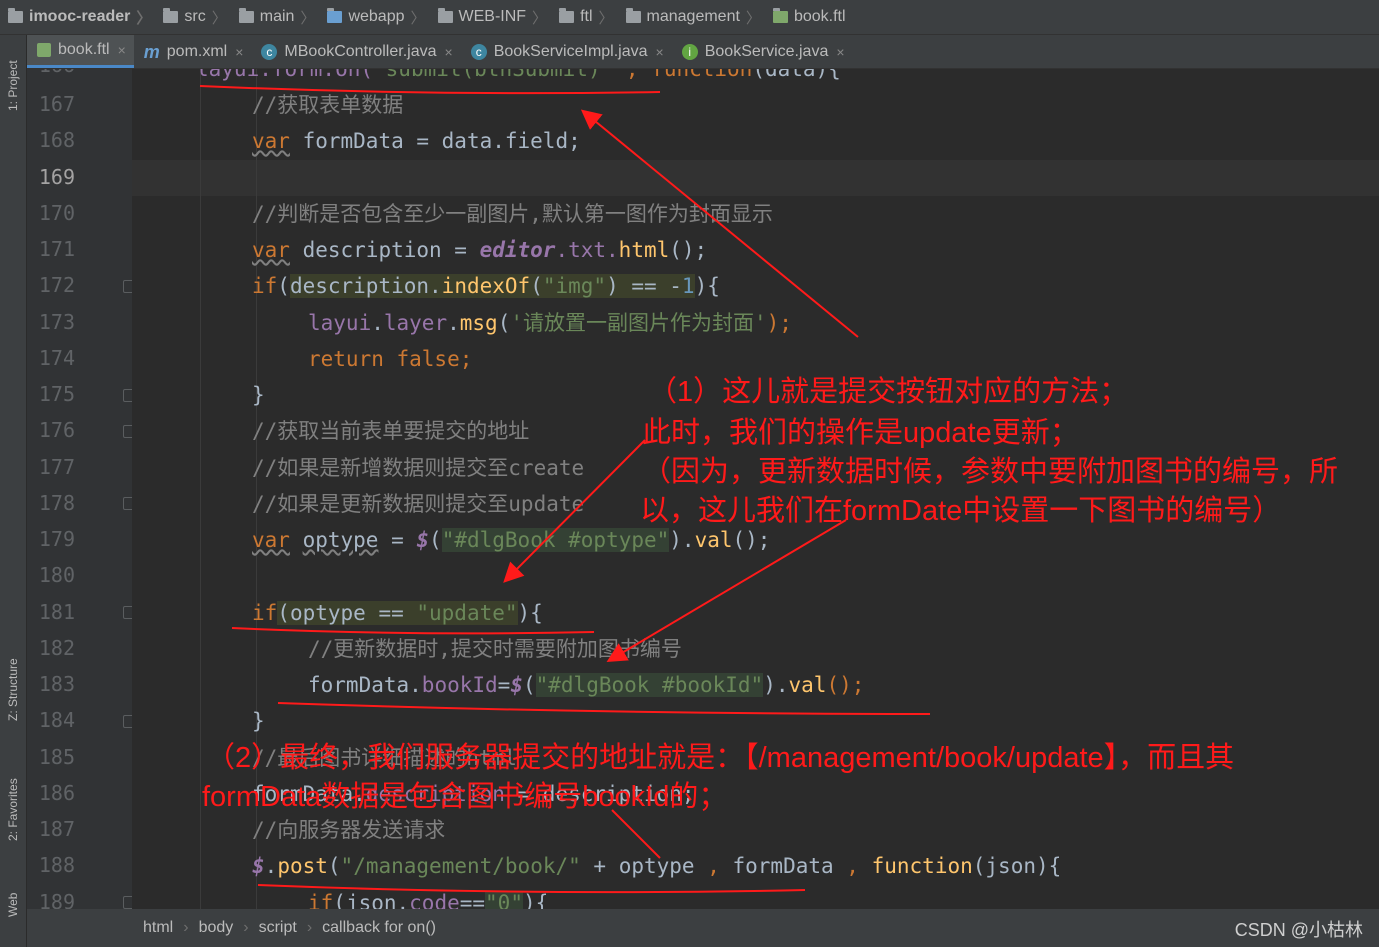 The width and height of the screenshot is (1379, 947). Describe the element at coordinates (391, 431) in the screenshot. I see `code-line: //获取当前表单要提交的地址` at that location.